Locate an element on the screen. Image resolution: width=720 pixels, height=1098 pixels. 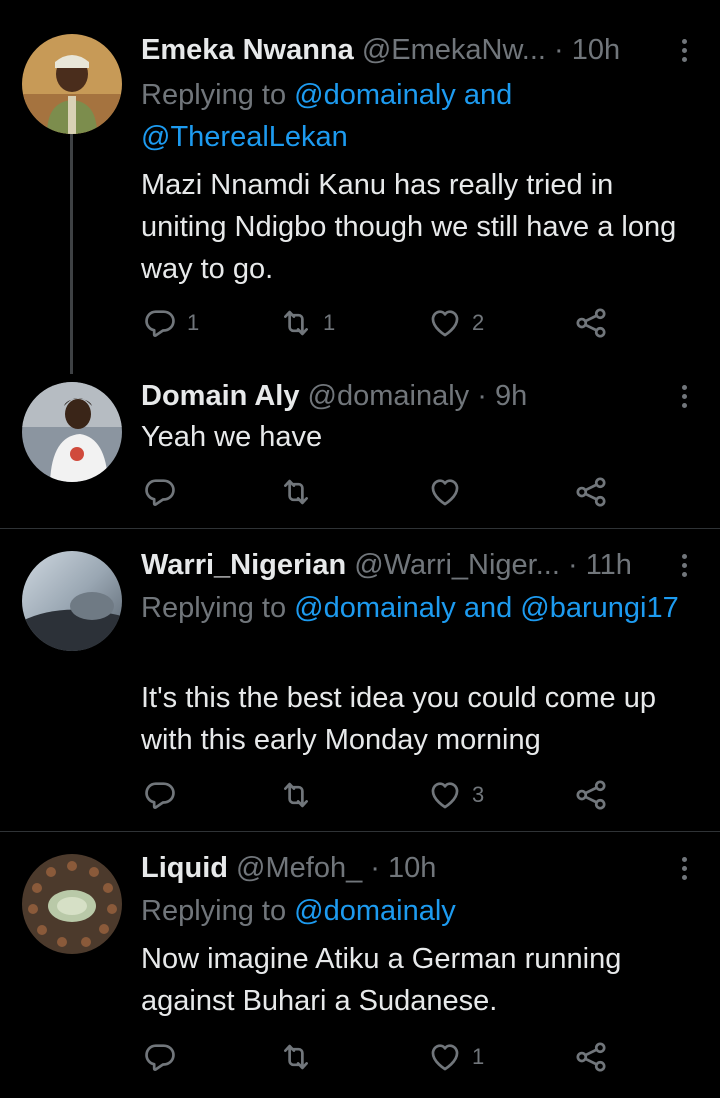
like-button is located at coordinates (450, 492).